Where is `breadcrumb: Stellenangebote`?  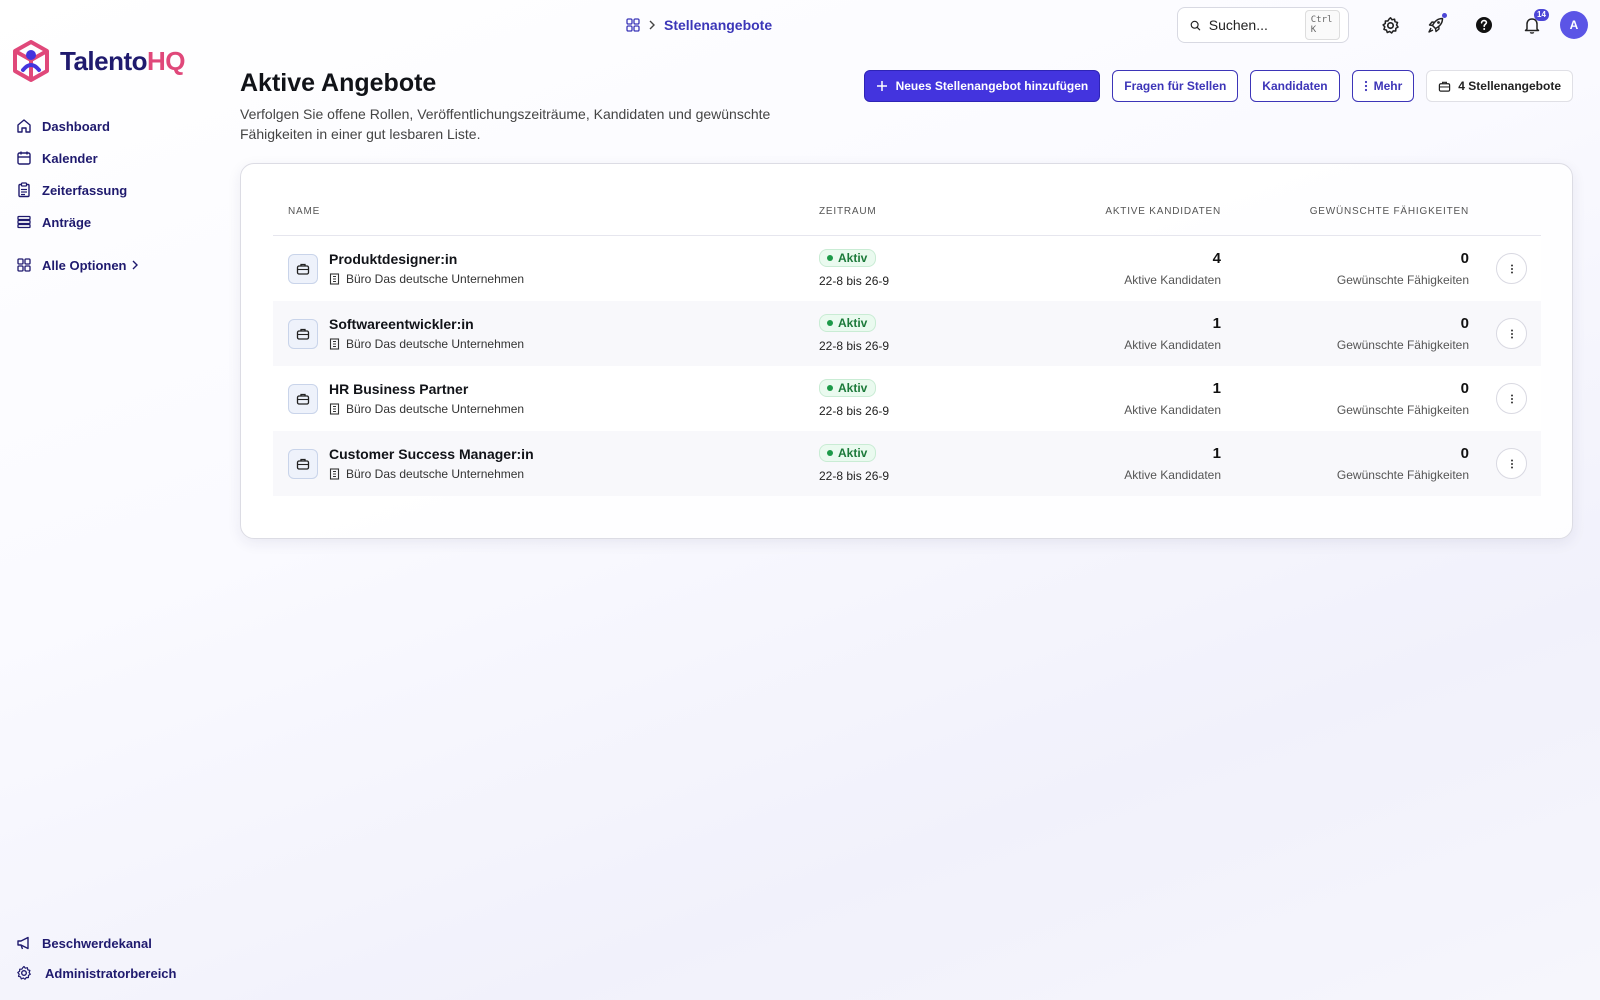
breadcrumb: Stellenangebote is located at coordinates (699, 25).